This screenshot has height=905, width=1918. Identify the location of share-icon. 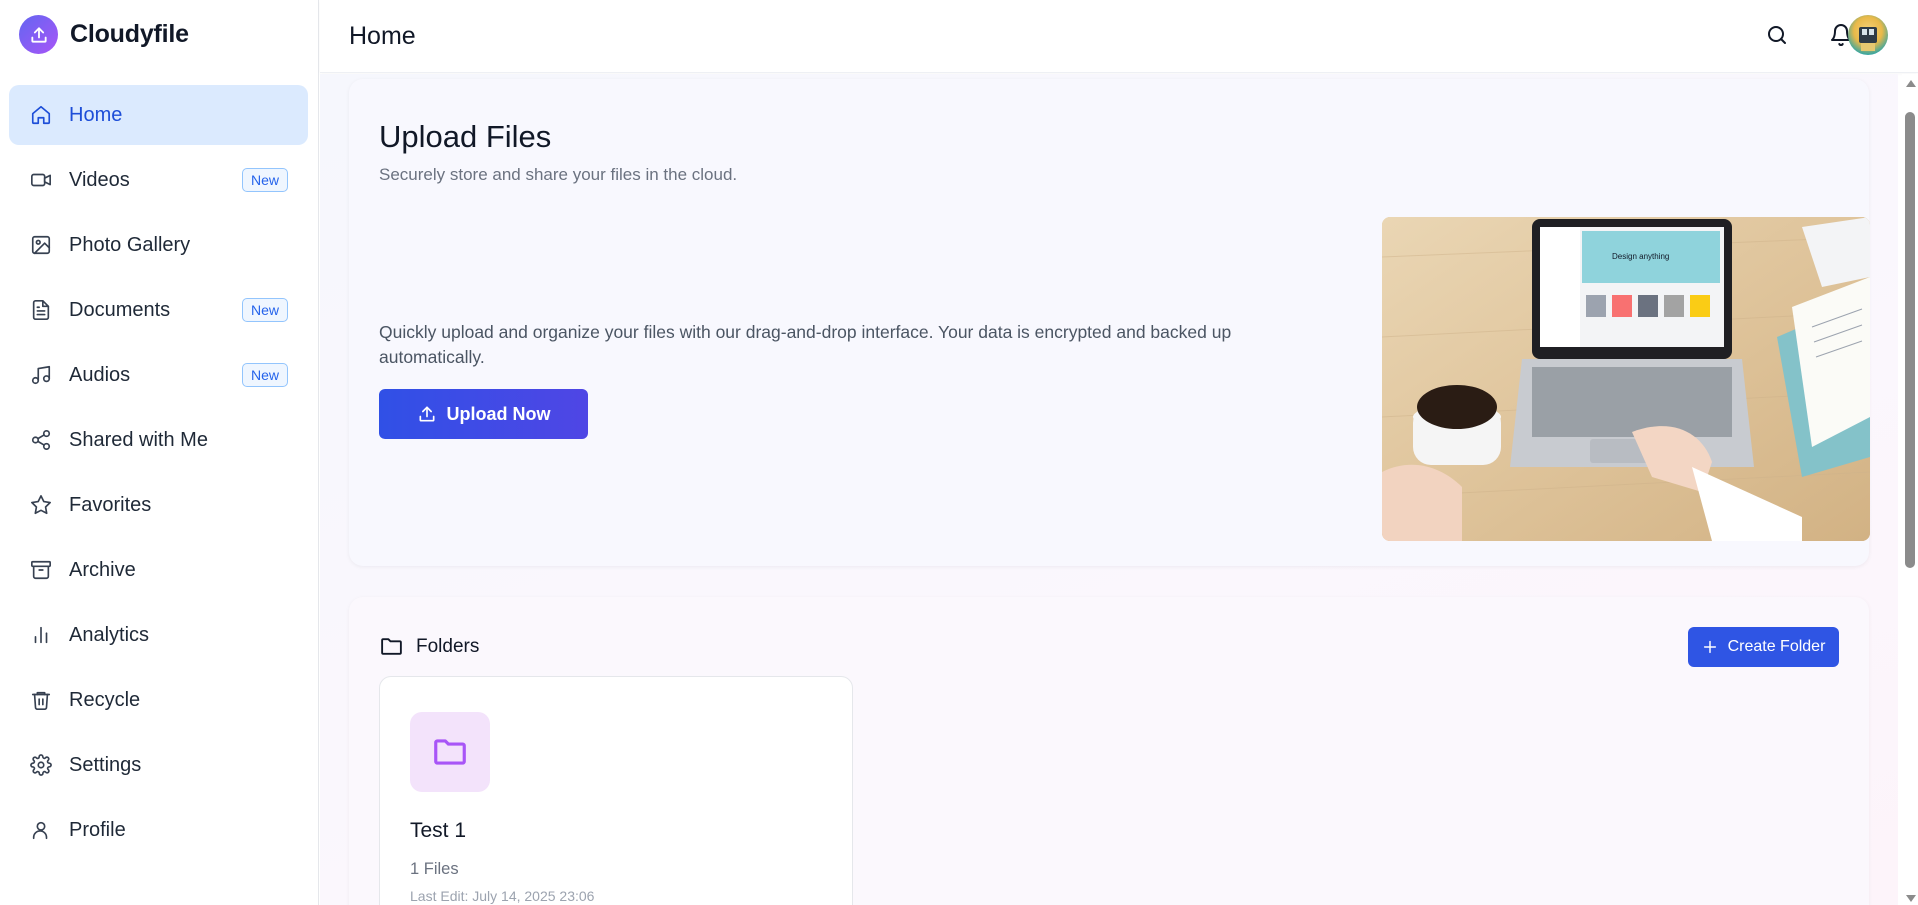
(41, 440).